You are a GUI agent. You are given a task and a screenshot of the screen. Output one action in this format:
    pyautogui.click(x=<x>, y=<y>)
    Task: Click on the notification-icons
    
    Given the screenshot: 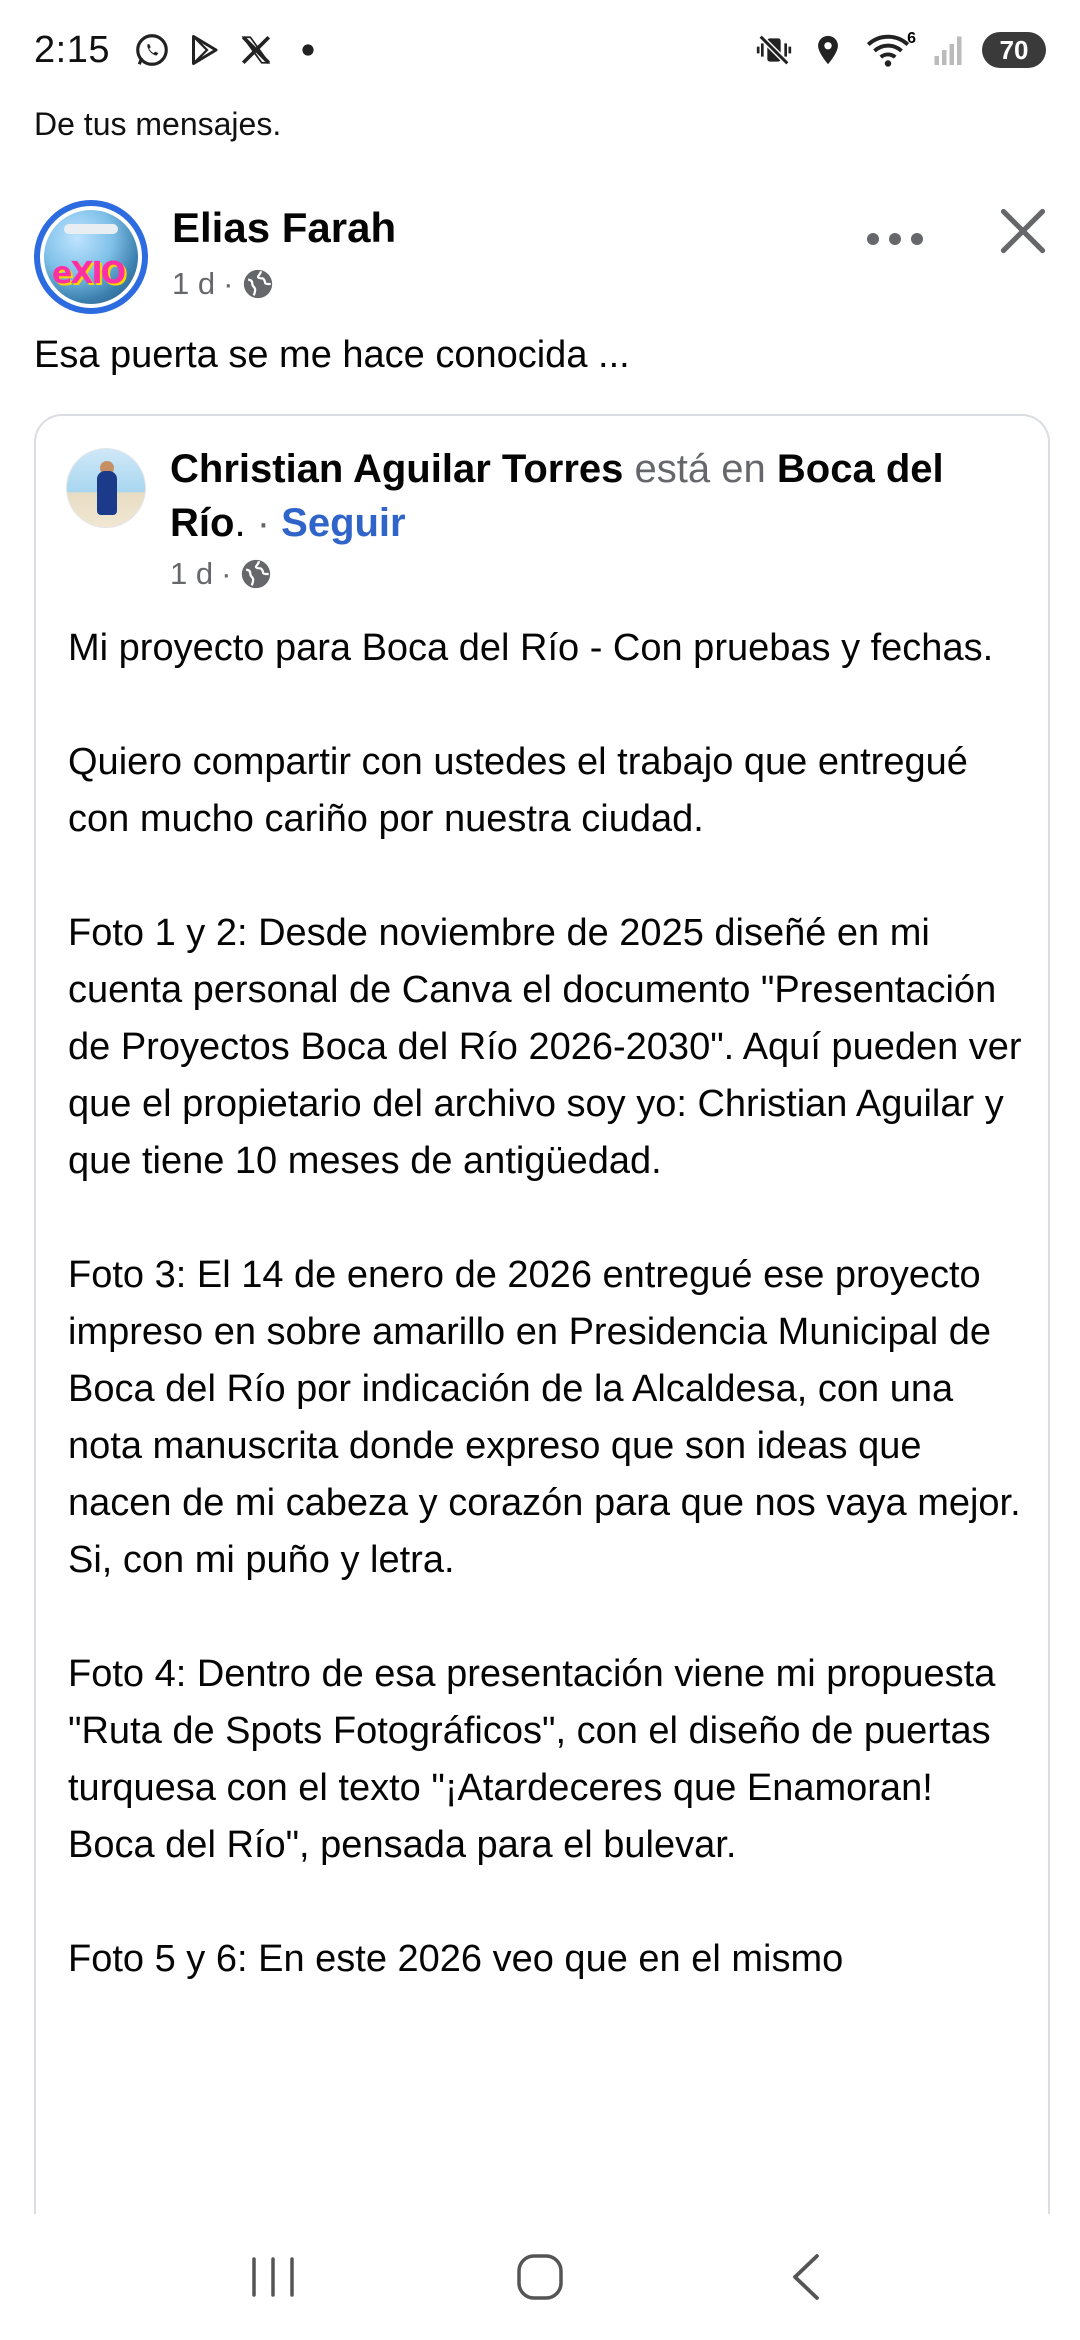 What is the action you would take?
    pyautogui.click(x=230, y=50)
    